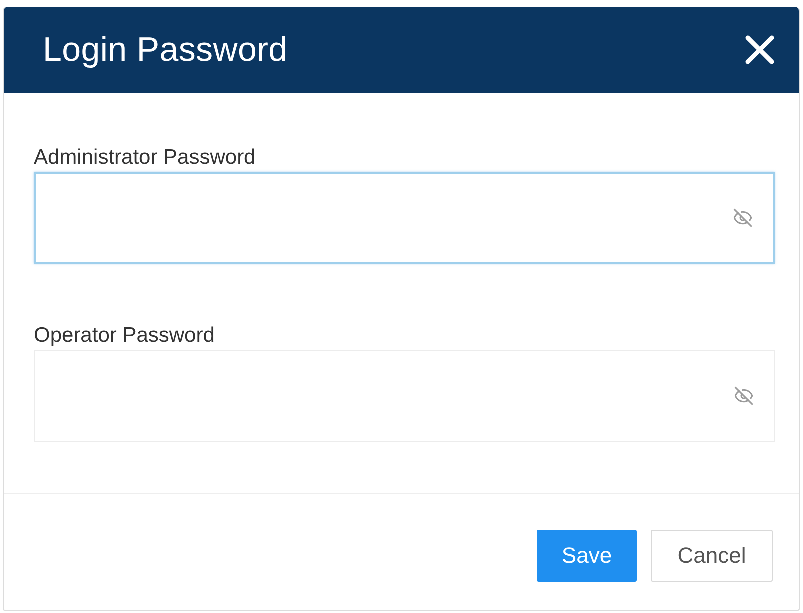 The image size is (803, 613). What do you see at coordinates (712, 556) in the screenshot?
I see `cancel-button: Cancel` at bounding box center [712, 556].